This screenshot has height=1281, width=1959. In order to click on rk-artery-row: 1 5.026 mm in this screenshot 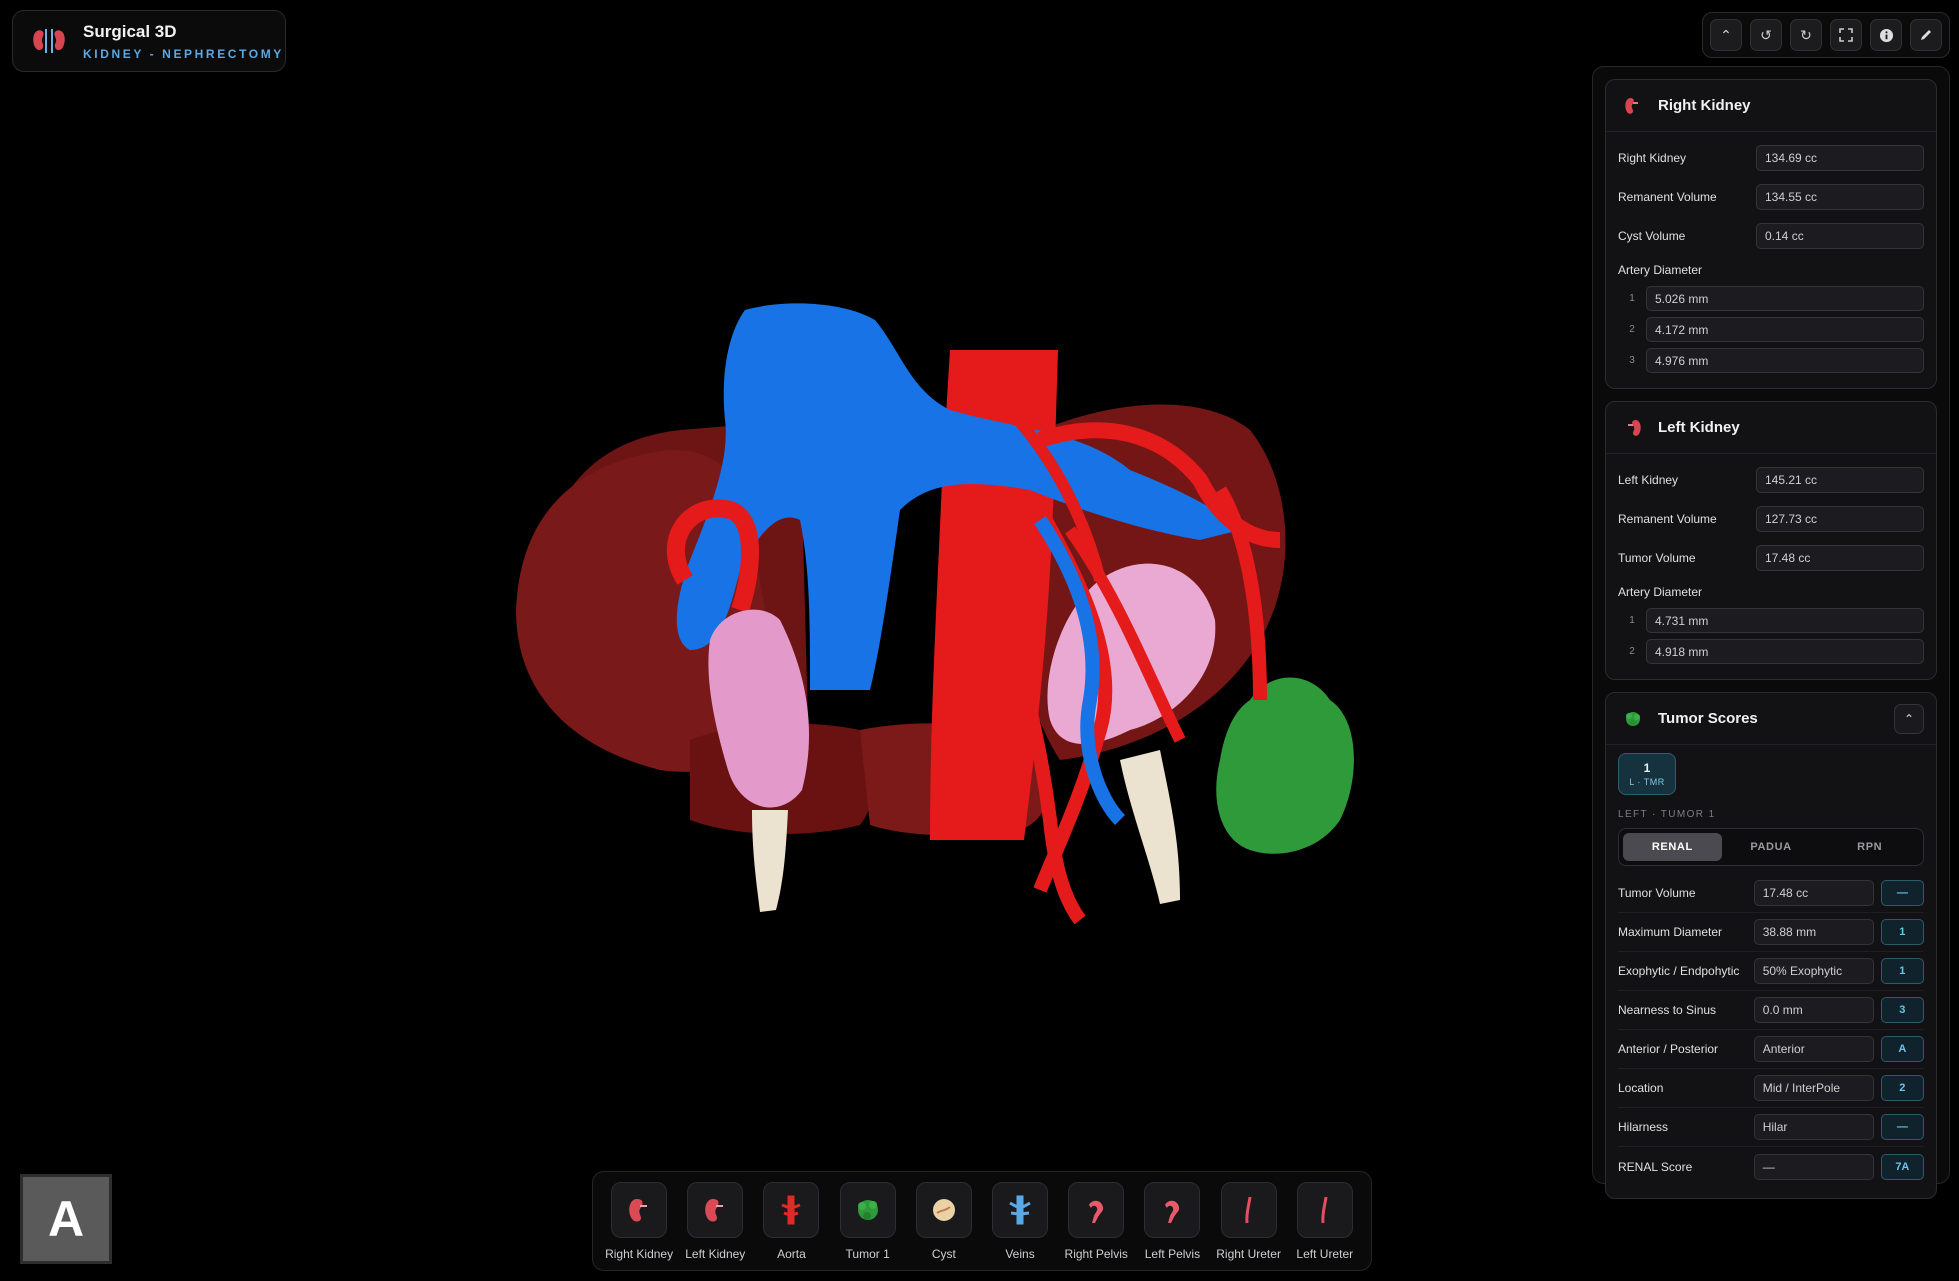, I will do `click(1771, 298)`.